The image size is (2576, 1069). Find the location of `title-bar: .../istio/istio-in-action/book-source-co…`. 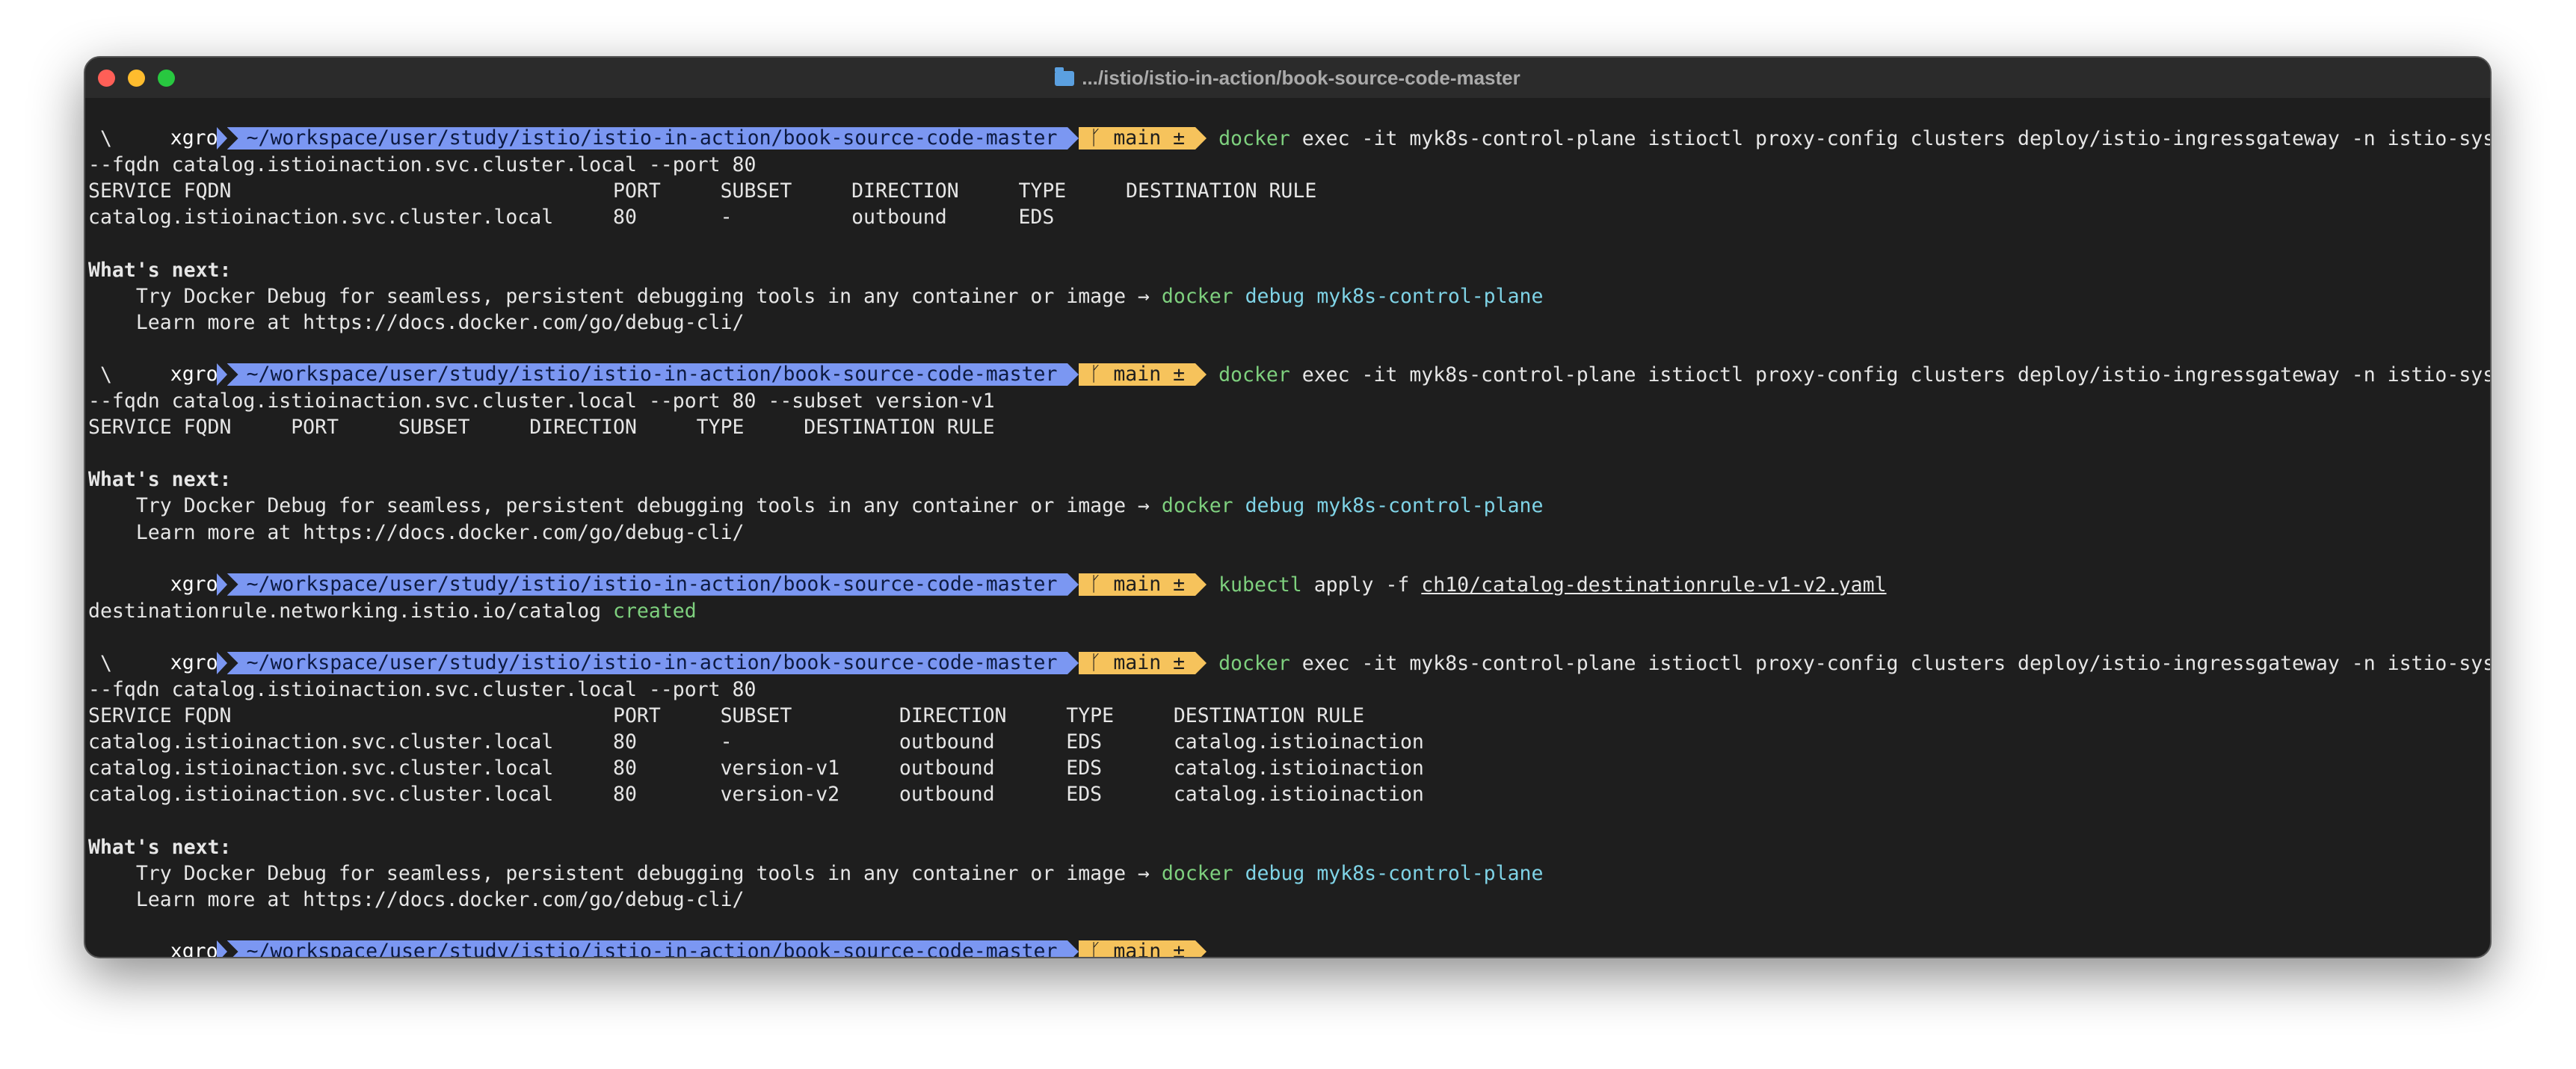

title-bar: .../istio/istio-in-action/book-source-co… is located at coordinates (1287, 78).